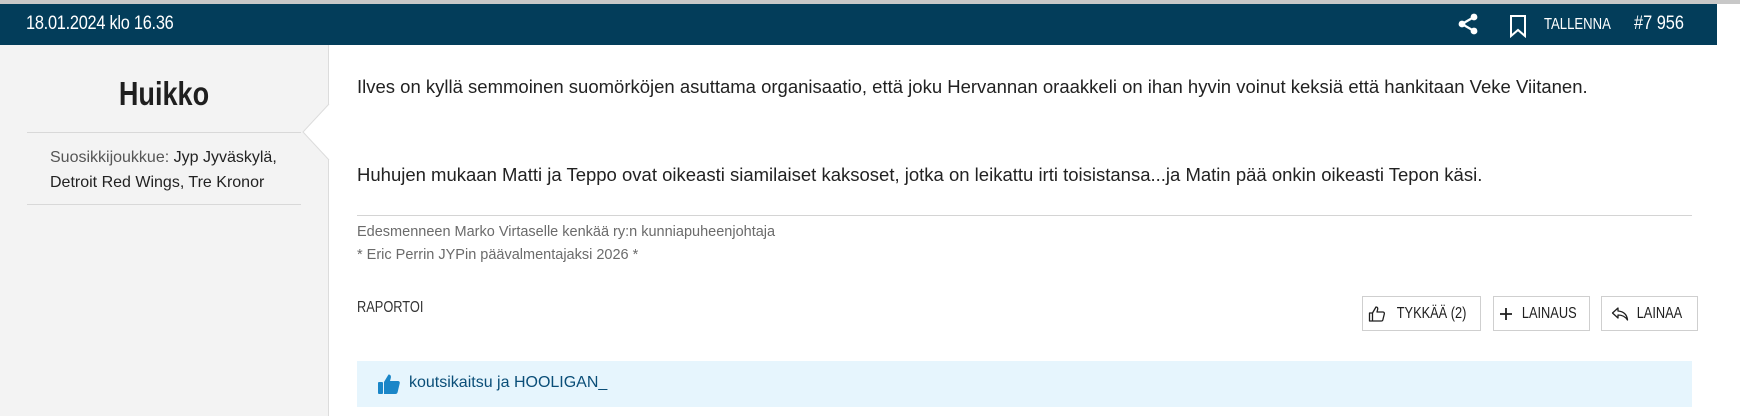  I want to click on post-number-link: #7 956, so click(1659, 24).